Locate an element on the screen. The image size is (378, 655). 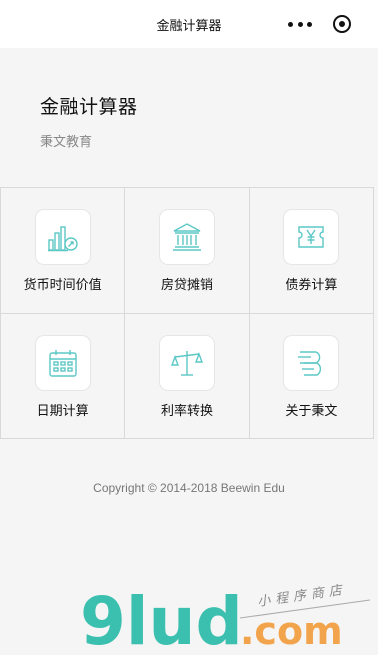
page-subtitle: 秉文教育 is located at coordinates (66, 142).